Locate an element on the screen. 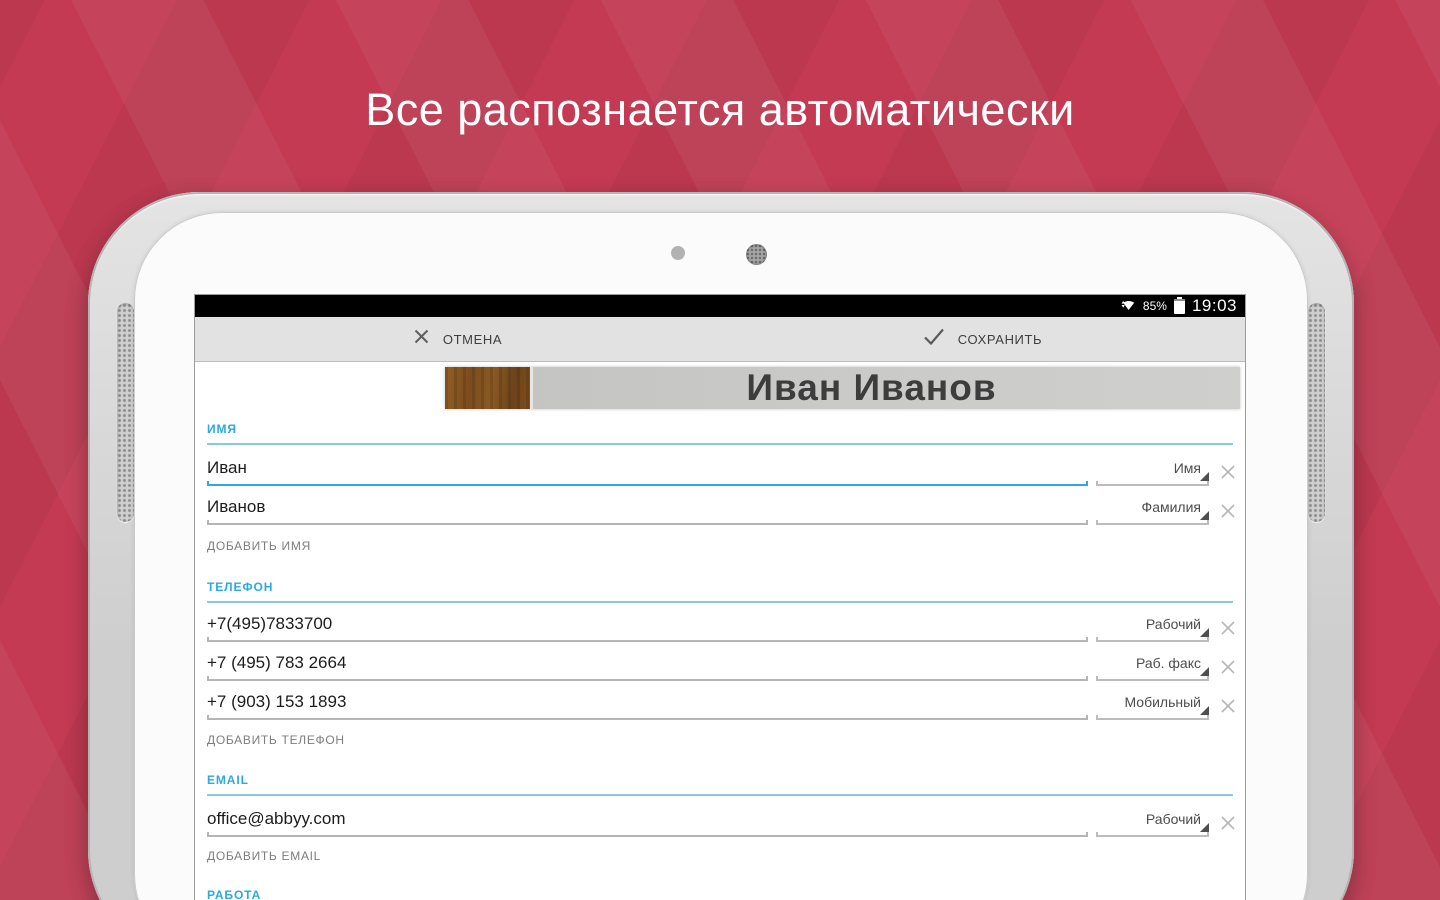 This screenshot has width=1440, height=900. section-header-phone: ТЕЛЕФОН is located at coordinates (720, 585).